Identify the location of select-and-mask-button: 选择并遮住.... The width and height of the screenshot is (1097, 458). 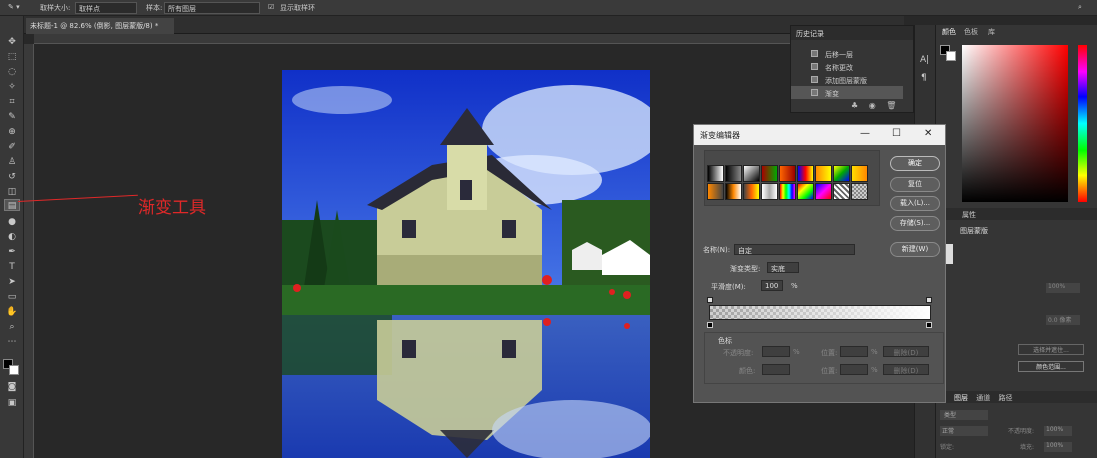
(1051, 349).